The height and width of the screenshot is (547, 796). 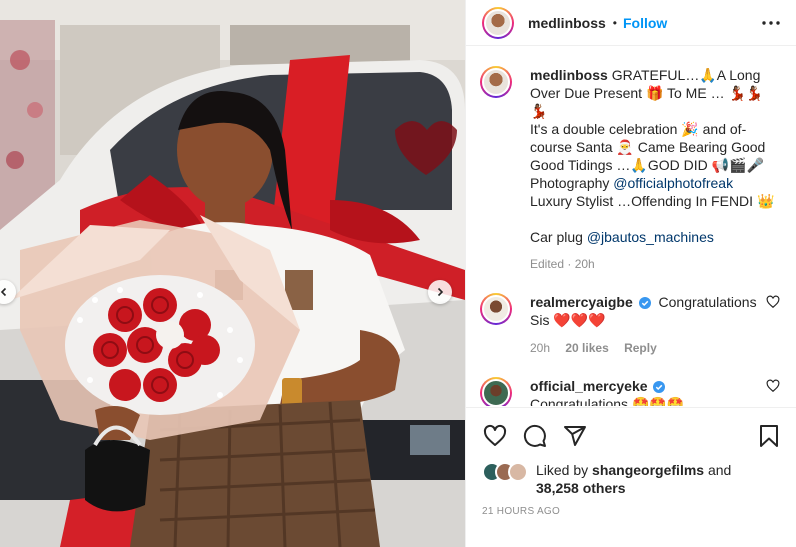 What do you see at coordinates (498, 22) in the screenshot?
I see `author-avatar` at bounding box center [498, 22].